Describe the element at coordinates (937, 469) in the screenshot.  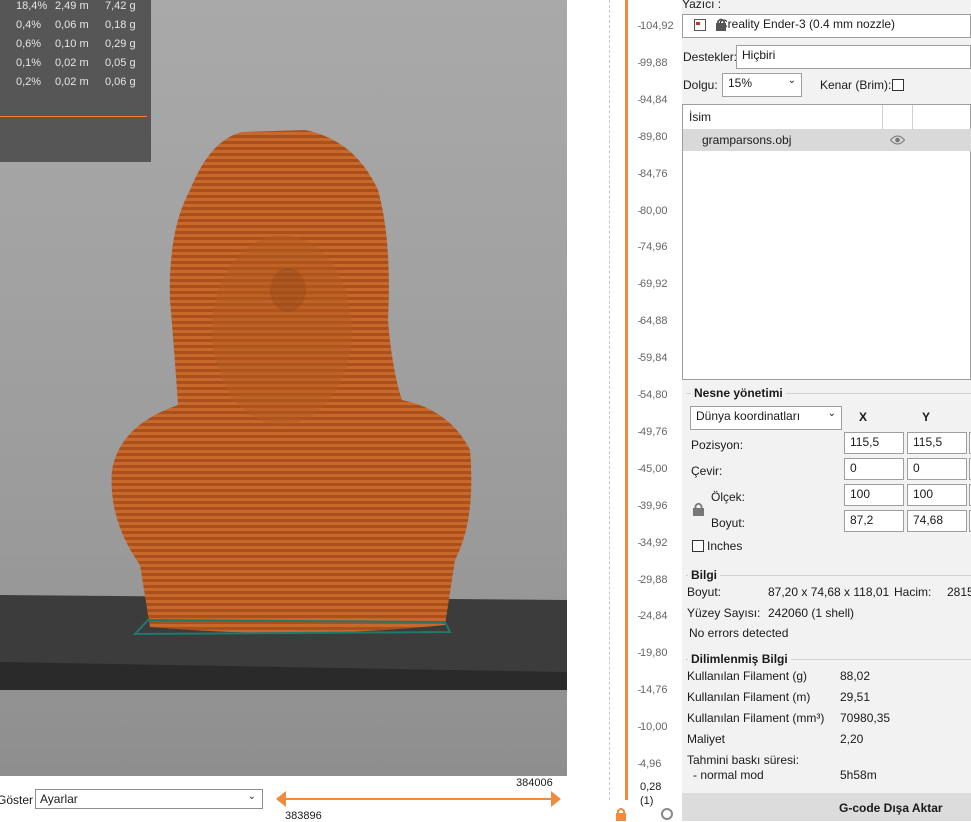
I see `rotate-y-input: 0` at that location.